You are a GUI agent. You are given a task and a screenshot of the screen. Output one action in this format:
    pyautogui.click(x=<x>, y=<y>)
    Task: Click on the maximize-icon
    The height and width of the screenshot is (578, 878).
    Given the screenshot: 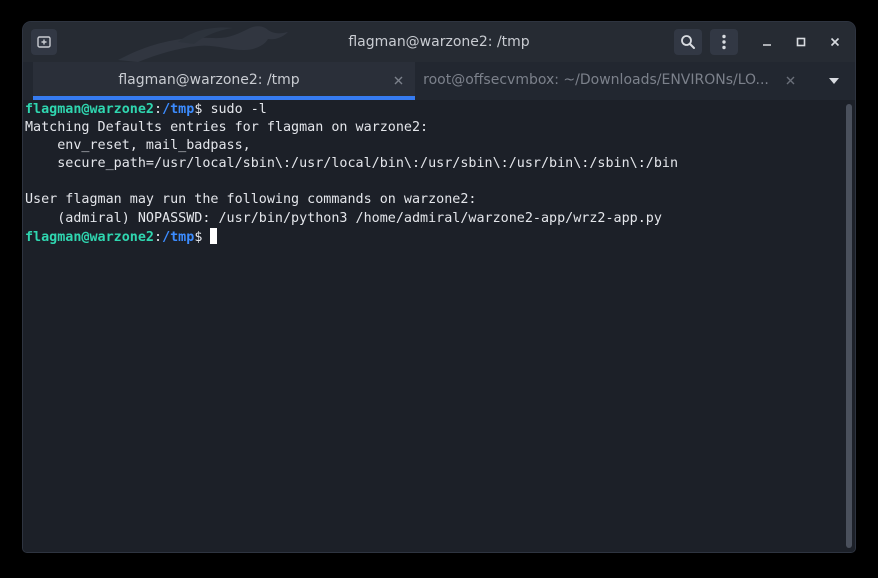 What is the action you would take?
    pyautogui.click(x=801, y=42)
    